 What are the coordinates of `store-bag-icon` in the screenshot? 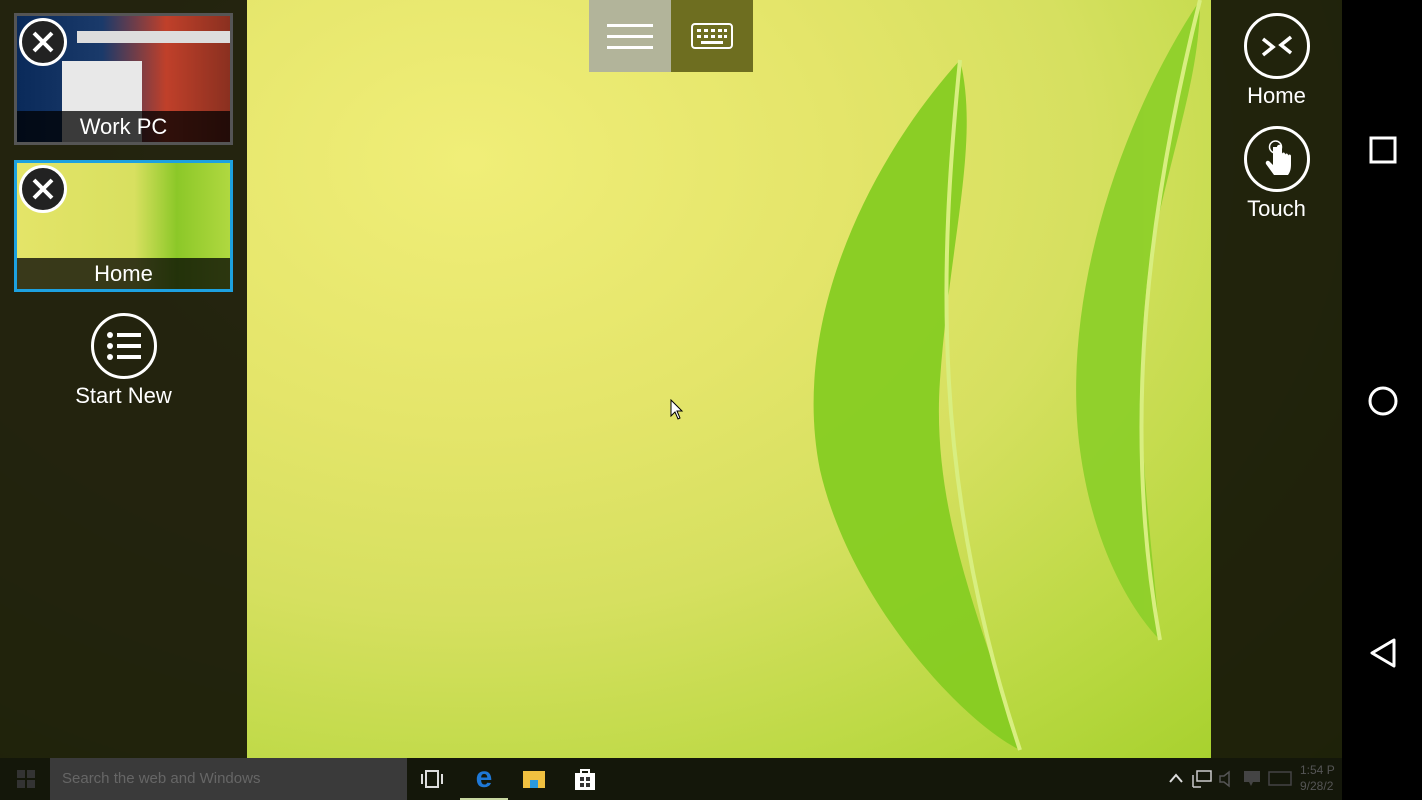 It's located at (585, 779).